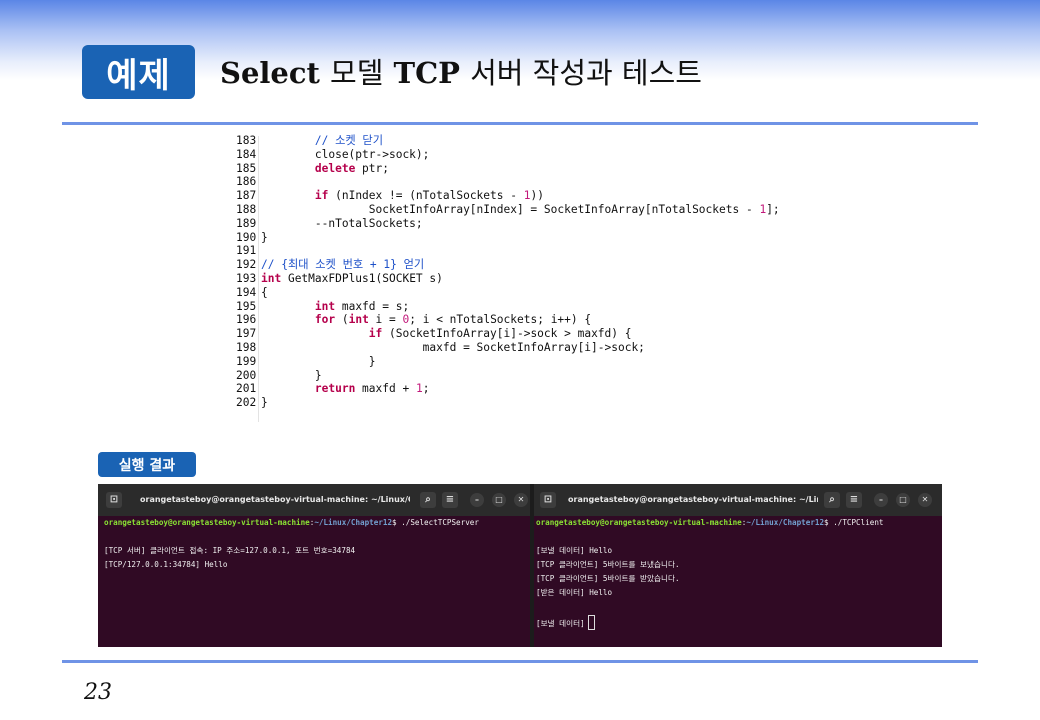  What do you see at coordinates (591, 622) in the screenshot?
I see `text-cursor` at bounding box center [591, 622].